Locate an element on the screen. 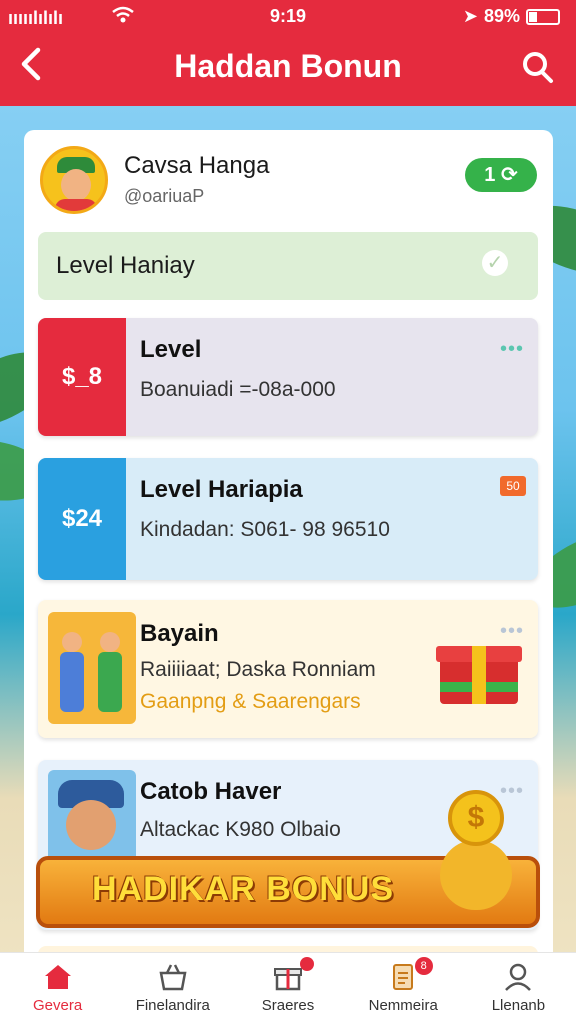  card-detail: Kindadan: S061- 98 96510 is located at coordinates (265, 529).